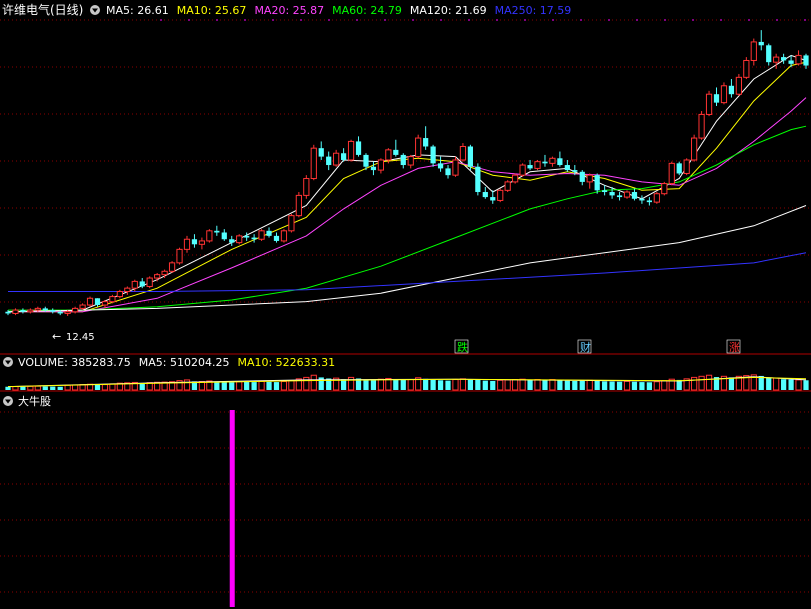 The image size is (811, 609). I want to click on event-marker-fall-text: 跌, so click(462, 347).